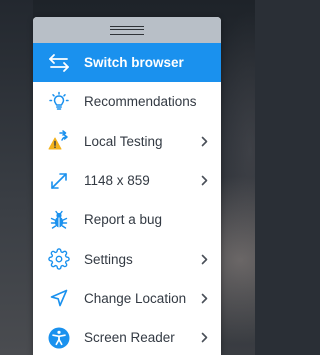  What do you see at coordinates (59, 63) in the screenshot?
I see `switch-arrows-icon` at bounding box center [59, 63].